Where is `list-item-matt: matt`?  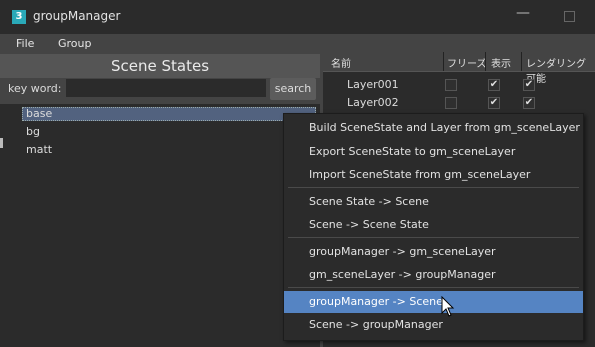
list-item-matt: matt is located at coordinates (39, 149).